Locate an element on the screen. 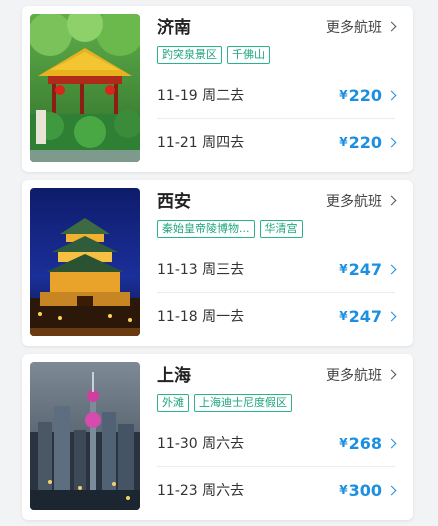 The height and width of the screenshot is (526, 438). flight-row: 11-19 周二去 ¥220 is located at coordinates (277, 95).